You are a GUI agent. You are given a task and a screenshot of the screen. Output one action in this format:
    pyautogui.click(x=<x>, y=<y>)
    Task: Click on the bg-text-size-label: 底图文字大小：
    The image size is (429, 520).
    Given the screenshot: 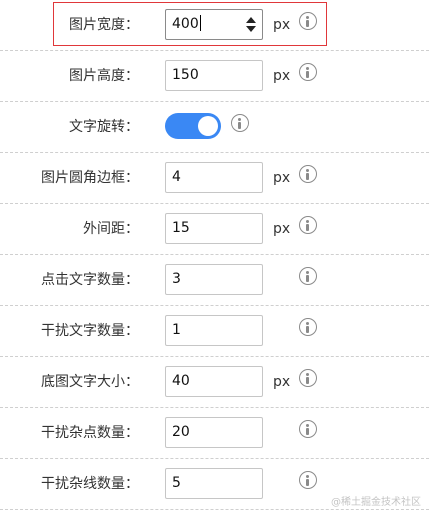 What is the action you would take?
    pyautogui.click(x=90, y=382)
    